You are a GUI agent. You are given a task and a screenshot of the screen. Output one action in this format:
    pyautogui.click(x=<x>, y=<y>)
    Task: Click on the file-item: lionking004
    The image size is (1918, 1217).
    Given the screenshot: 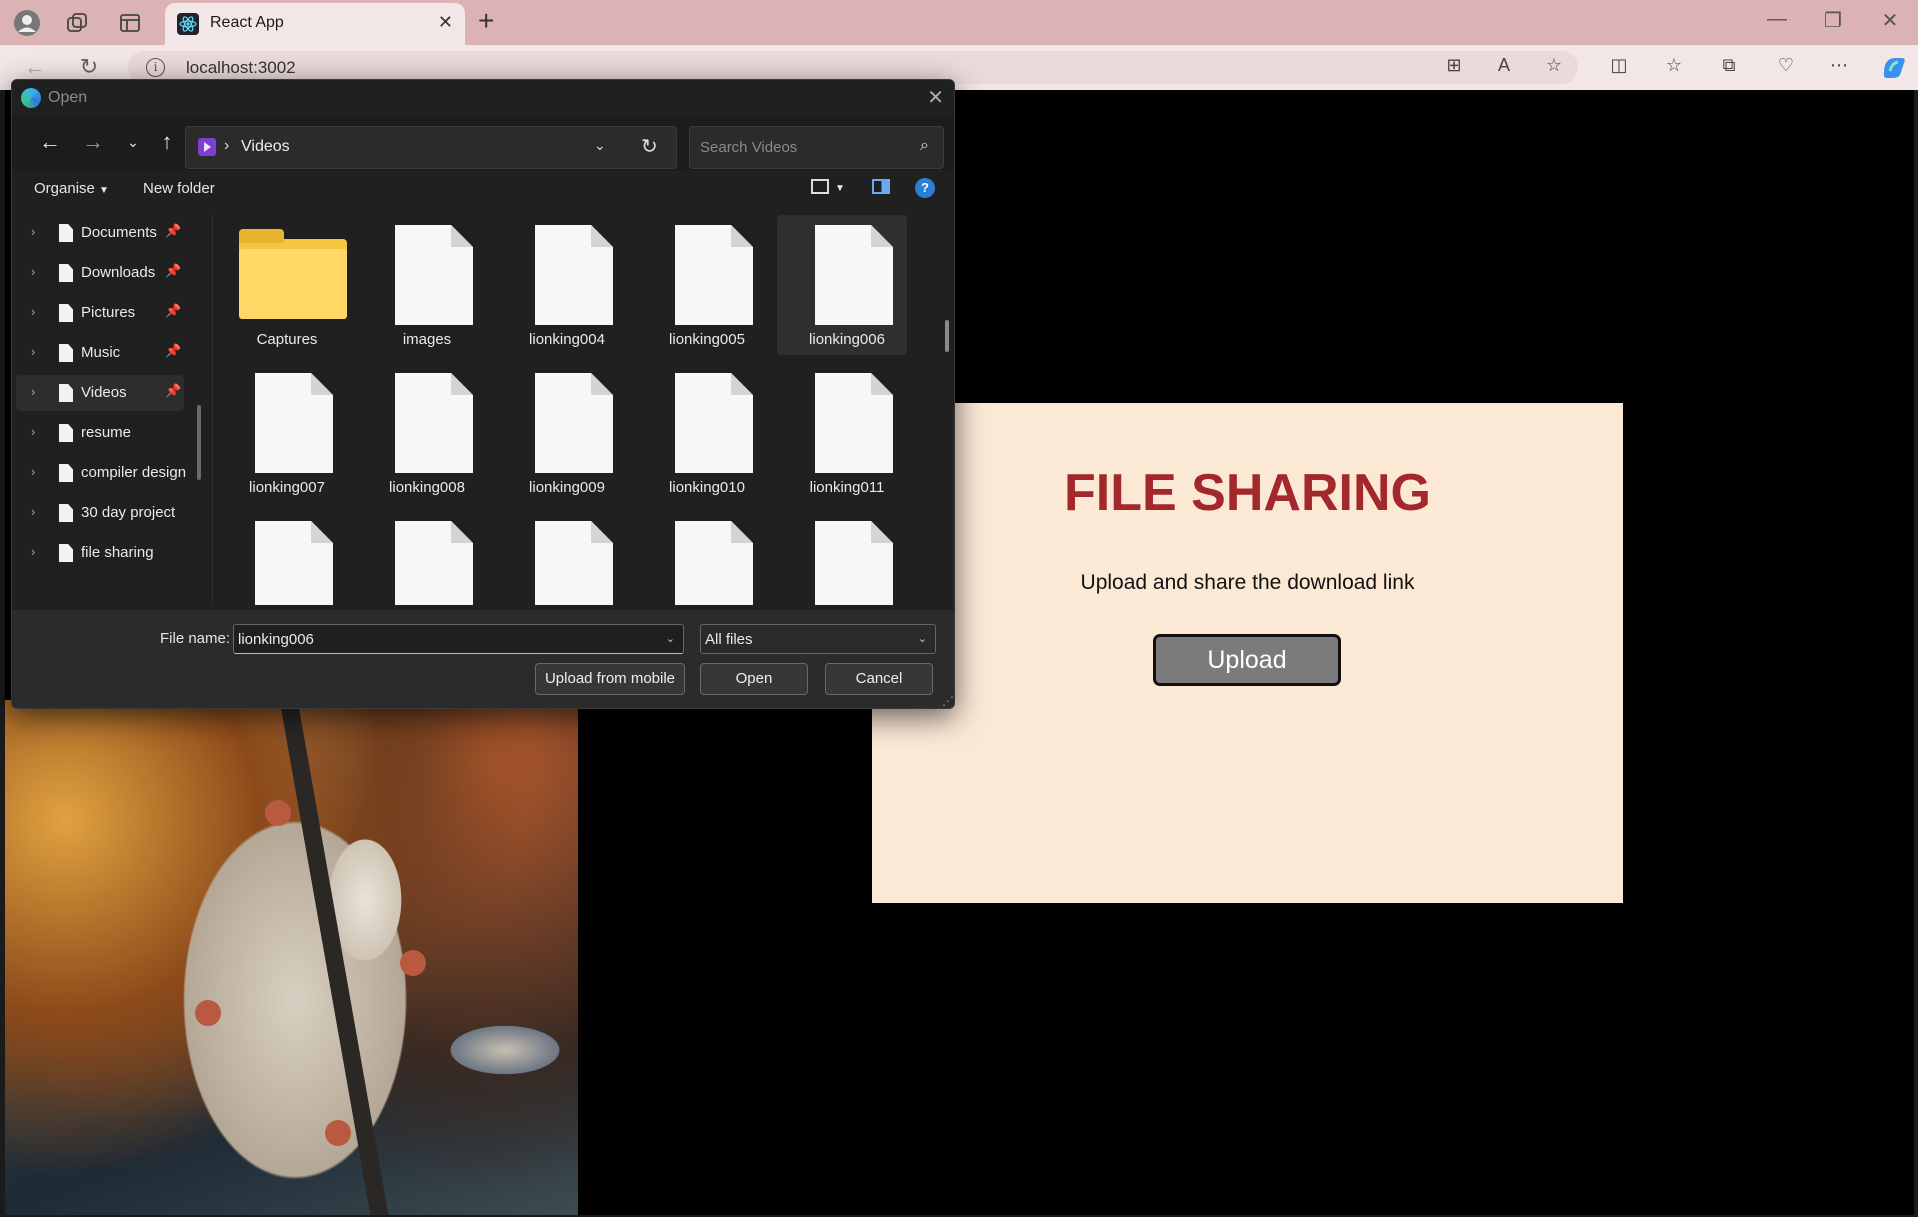 What is the action you would take?
    pyautogui.click(x=562, y=285)
    